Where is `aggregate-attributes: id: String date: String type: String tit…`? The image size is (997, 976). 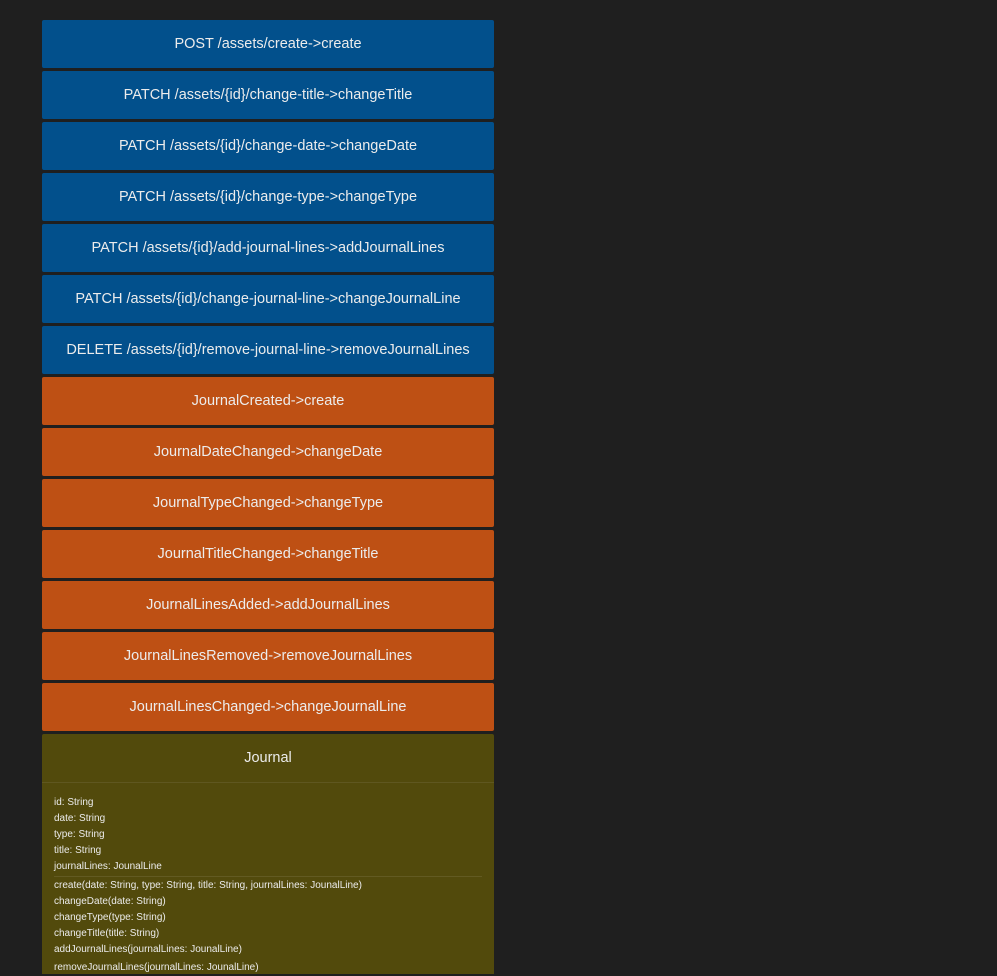 aggregate-attributes: id: String date: String type: String tit… is located at coordinates (268, 829).